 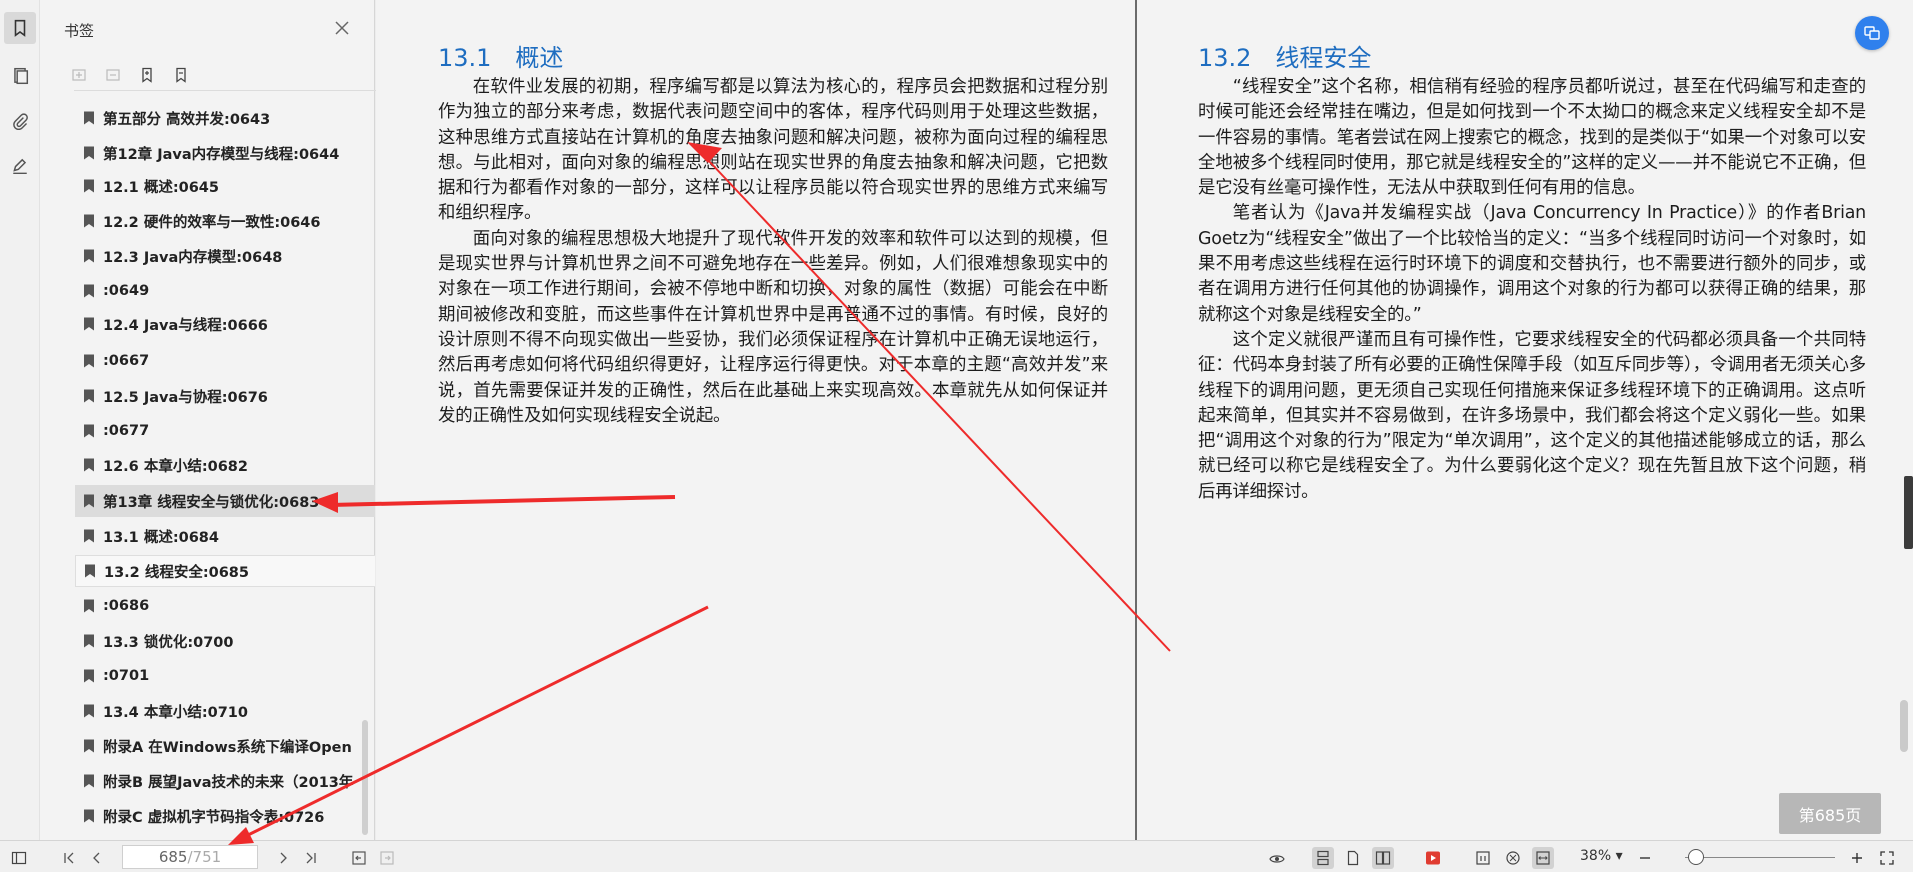 I want to click on bookmark-item: 附录B 展望Java技术的未来（2013年, so click(x=225, y=781).